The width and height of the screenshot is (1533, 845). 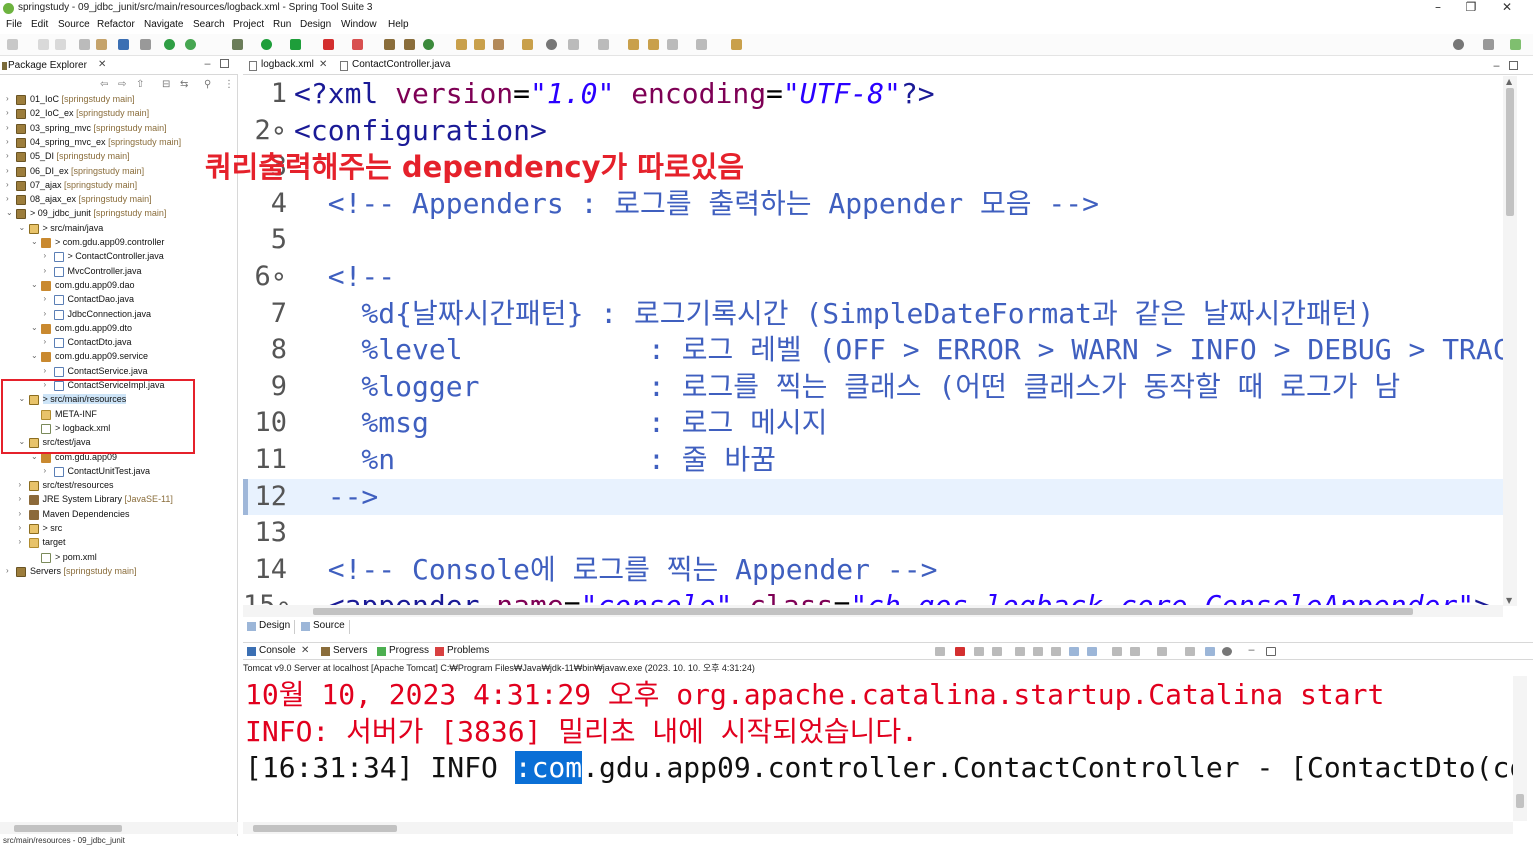 What do you see at coordinates (270, 650) in the screenshot?
I see `tab-console: Console` at bounding box center [270, 650].